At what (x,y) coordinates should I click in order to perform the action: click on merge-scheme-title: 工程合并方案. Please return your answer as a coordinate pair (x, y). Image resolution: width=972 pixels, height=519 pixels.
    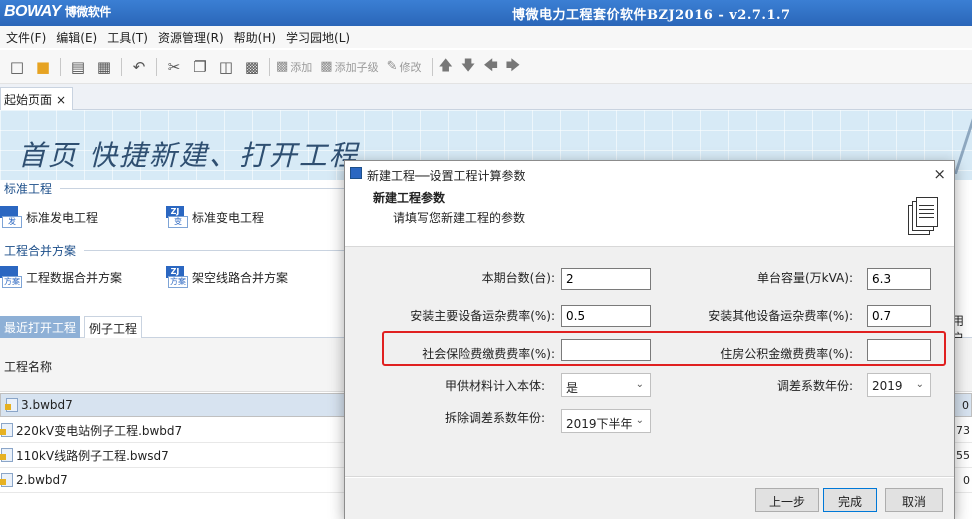
    Looking at the image, I should click on (40, 251).